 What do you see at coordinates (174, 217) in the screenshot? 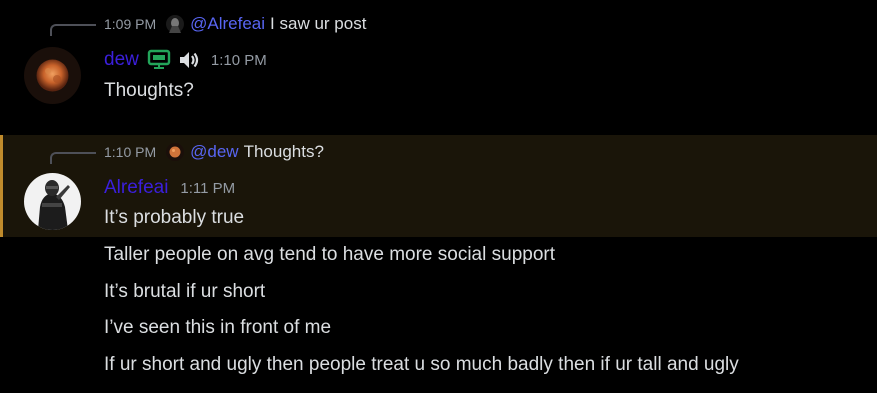
I see `message-text: It’s probably true` at bounding box center [174, 217].